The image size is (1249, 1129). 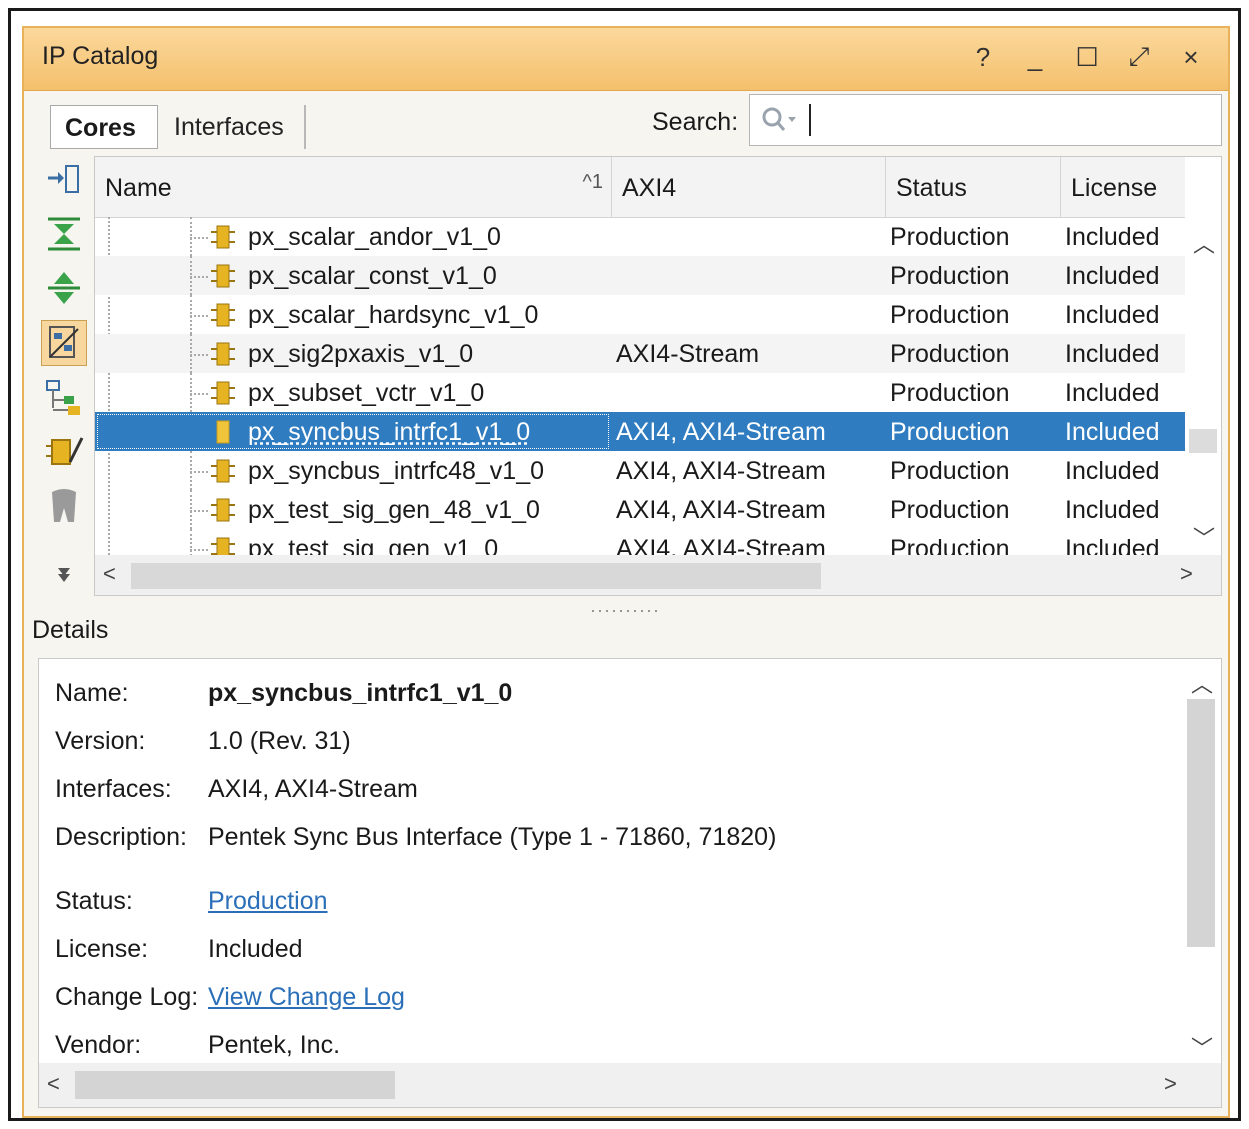 I want to click on cell-name: px_scalar_hardsync_v1_0, so click(x=393, y=315).